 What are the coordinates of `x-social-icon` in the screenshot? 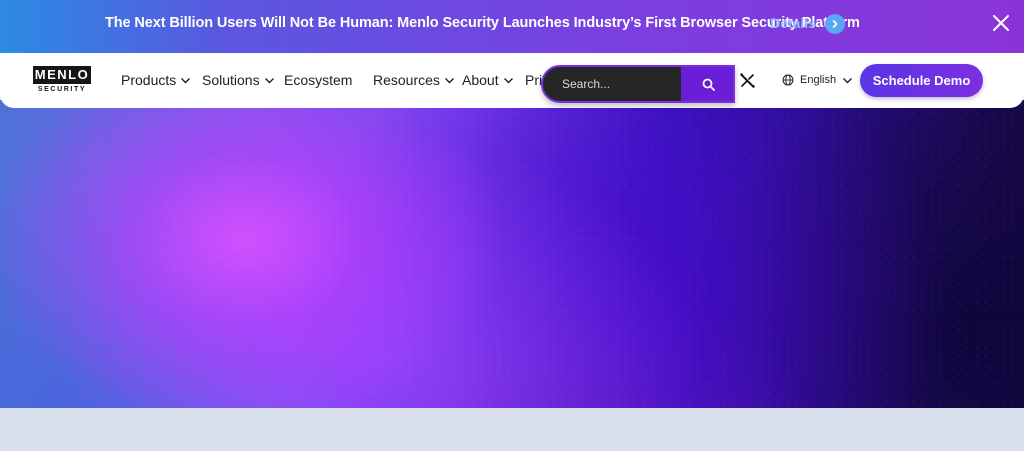 It's located at (747, 80).